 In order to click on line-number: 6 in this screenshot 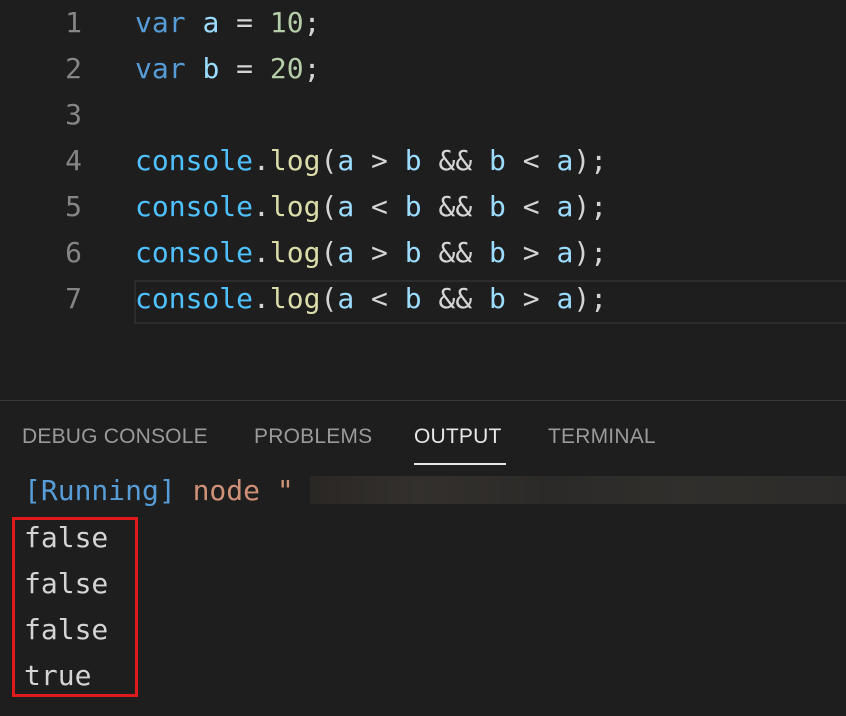, I will do `click(73, 252)`.